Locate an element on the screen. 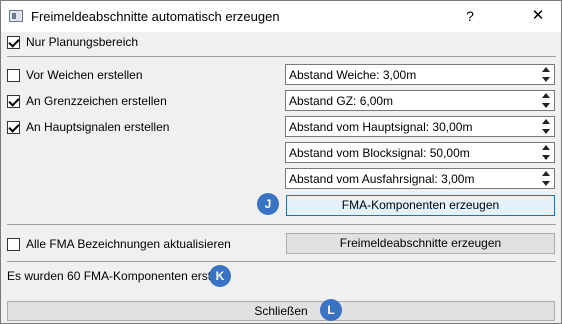  abstand-hauptsignal-spinbox: Abstand vom Hauptsignal: 30,00m is located at coordinates (420, 126).